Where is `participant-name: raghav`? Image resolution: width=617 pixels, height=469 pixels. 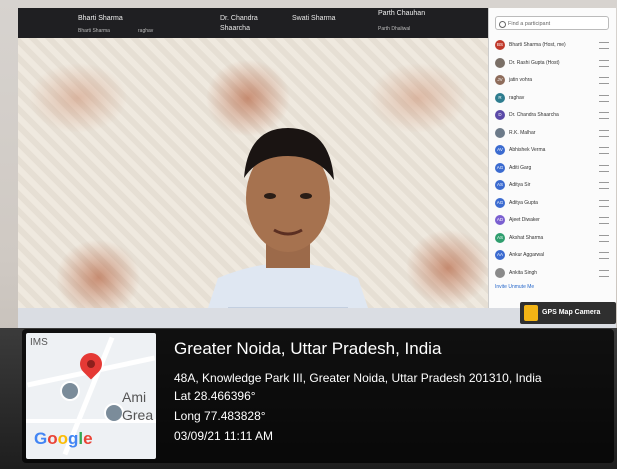
participant-name: raghav is located at coordinates (517, 97).